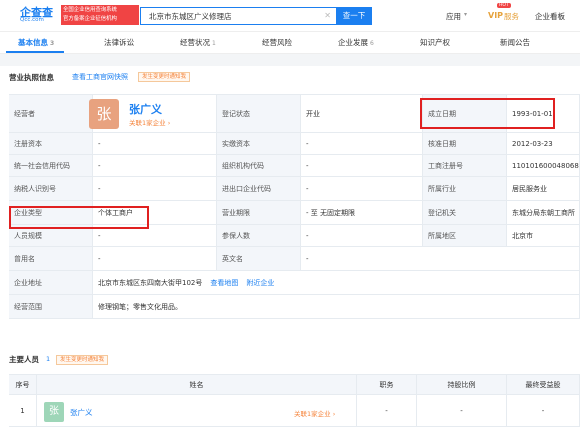 The height and width of the screenshot is (446, 580). I want to click on label-english-name: 英文名, so click(259, 258).